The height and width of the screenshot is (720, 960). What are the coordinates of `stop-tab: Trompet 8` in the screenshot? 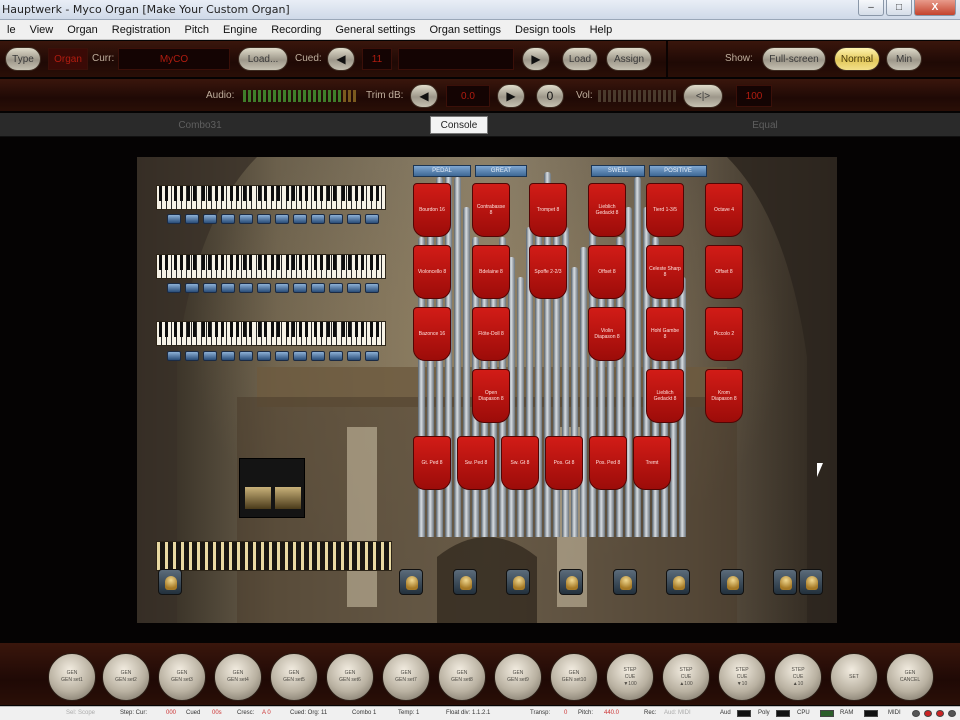 It's located at (548, 210).